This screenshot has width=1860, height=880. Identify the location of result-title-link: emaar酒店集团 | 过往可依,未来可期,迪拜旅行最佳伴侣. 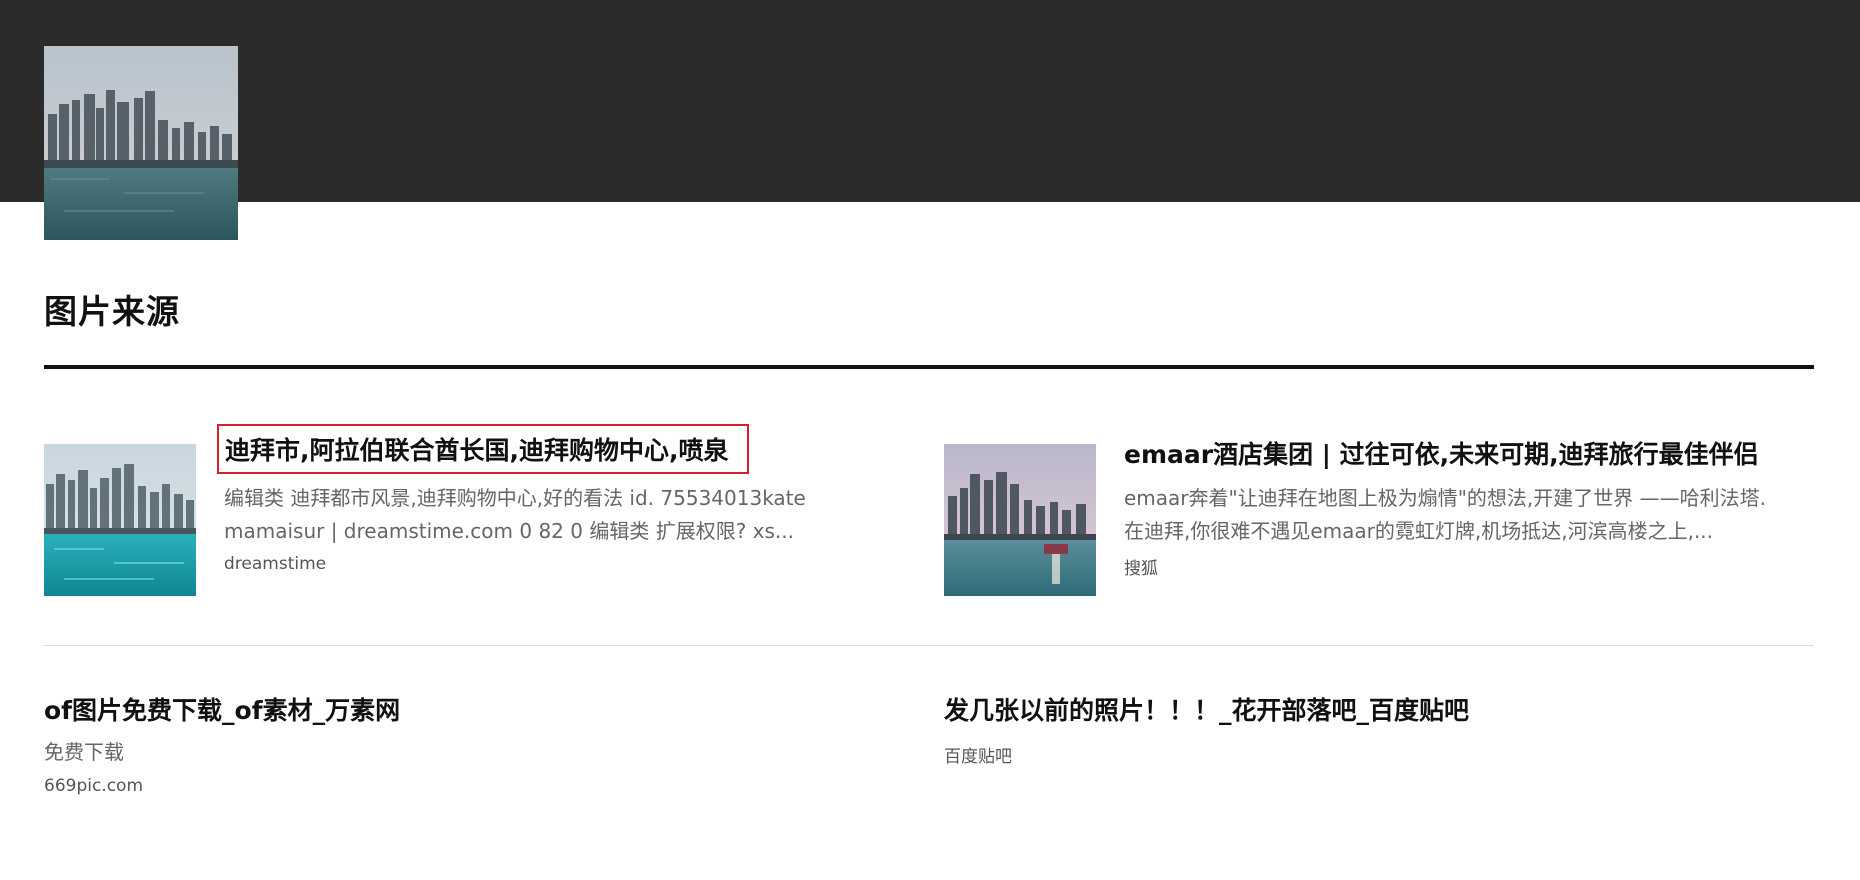
(1441, 455).